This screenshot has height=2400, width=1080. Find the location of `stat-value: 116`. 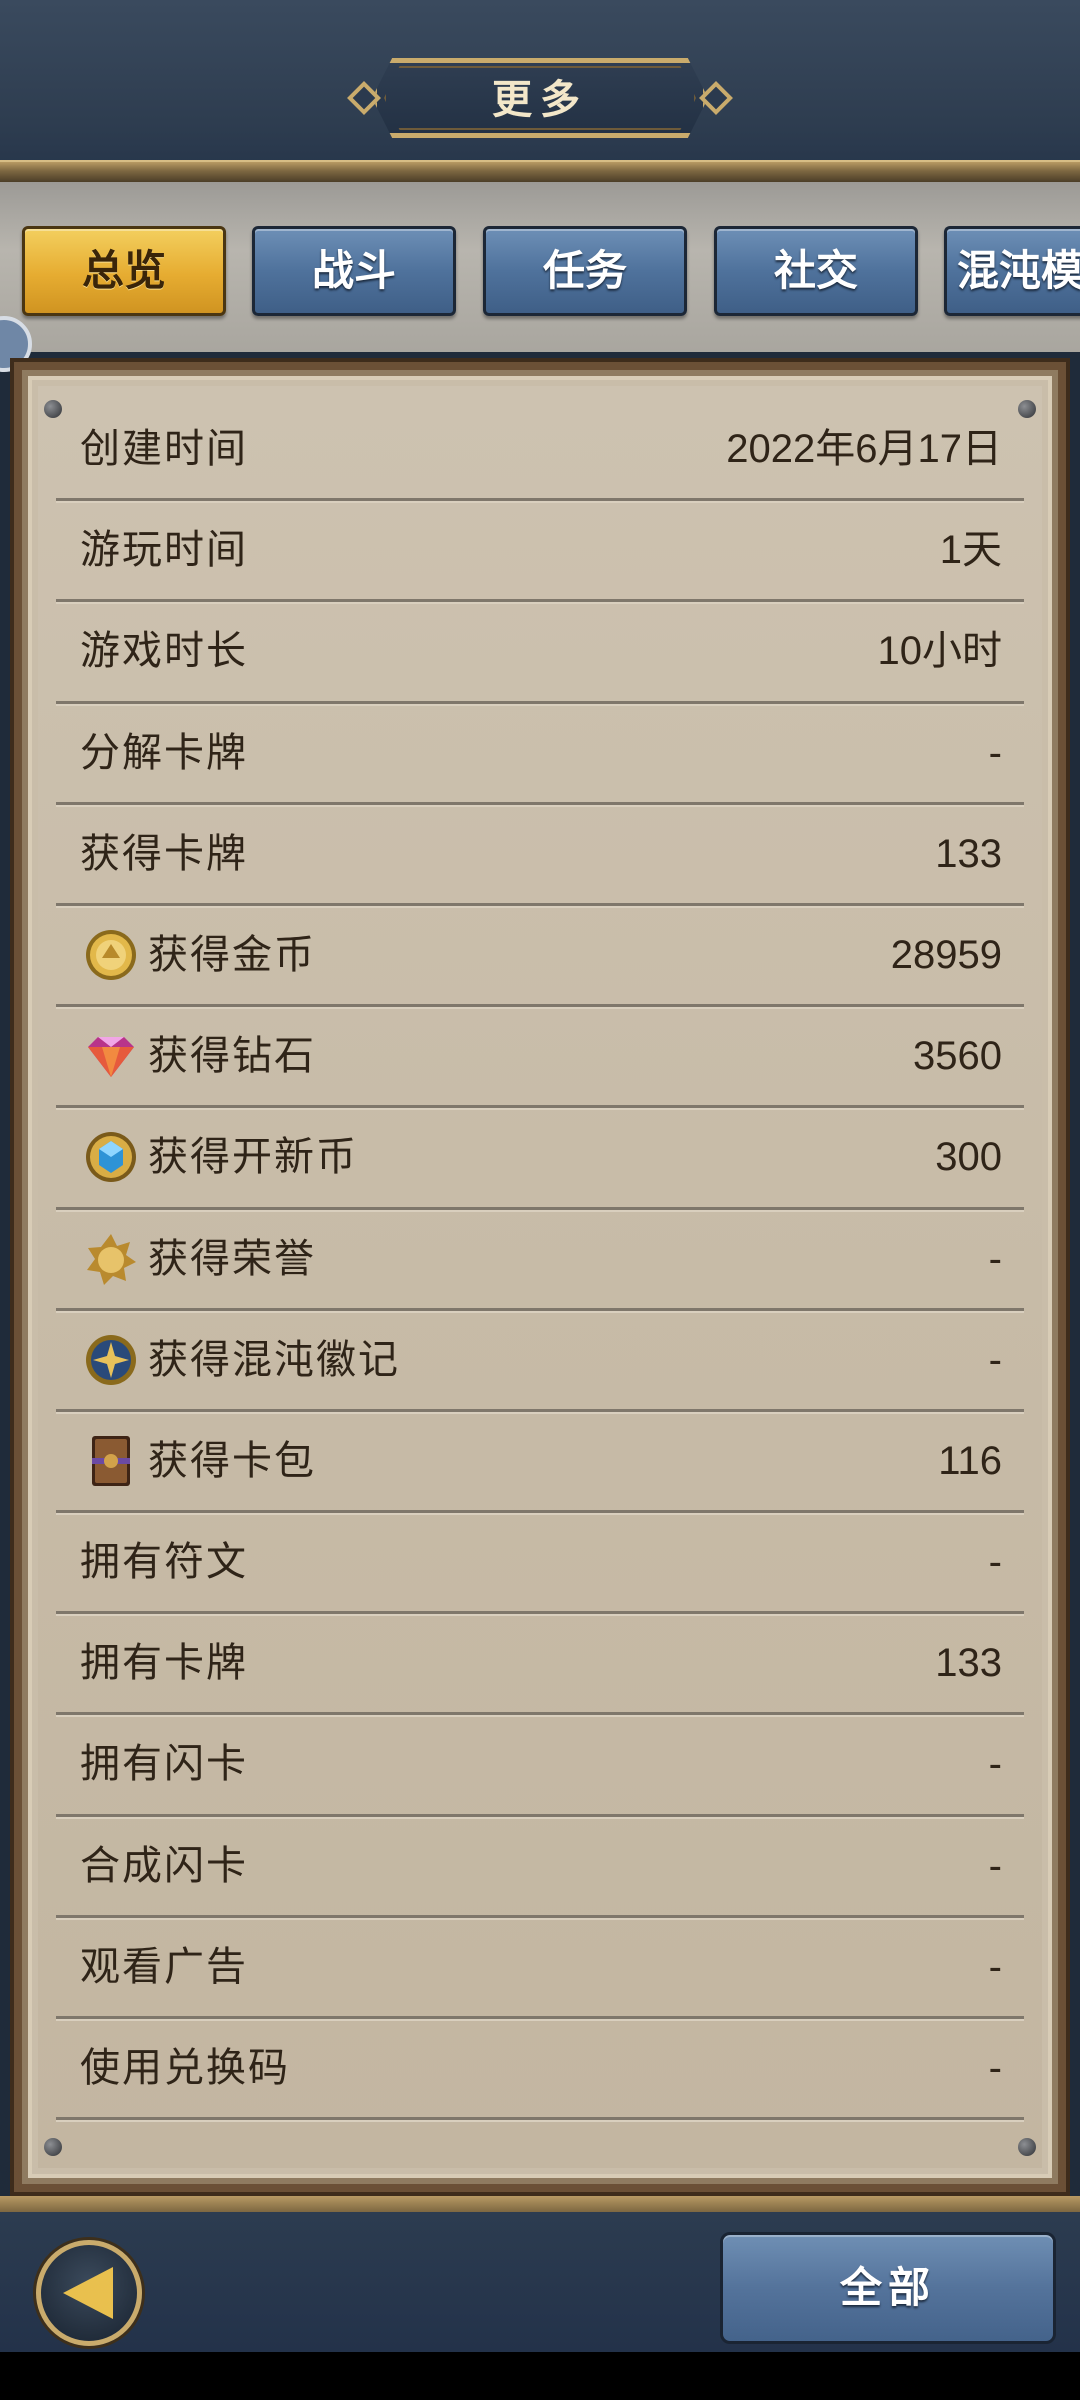

stat-value: 116 is located at coordinates (970, 1460).